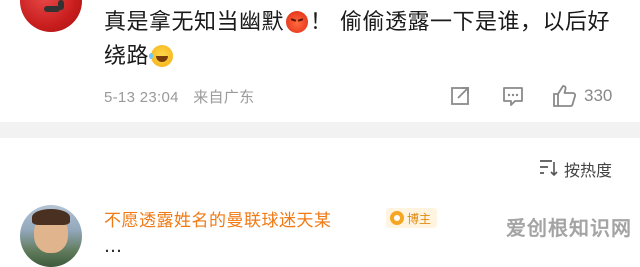  Describe the element at coordinates (548, 168) in the screenshot. I see `sort-icon` at that location.